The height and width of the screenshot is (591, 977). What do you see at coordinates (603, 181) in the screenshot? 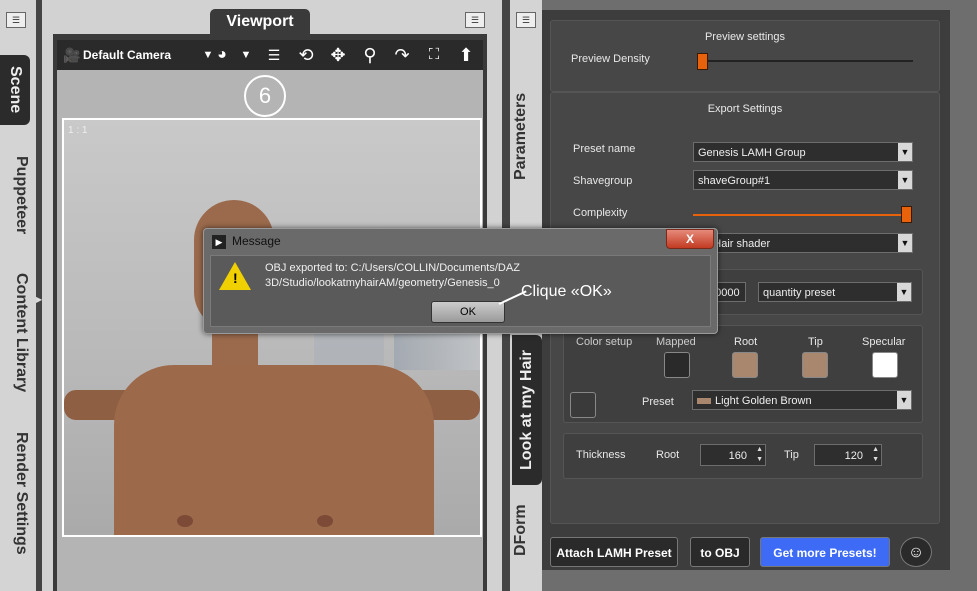
I see `shavegroup-label: Shavegroup` at bounding box center [603, 181].